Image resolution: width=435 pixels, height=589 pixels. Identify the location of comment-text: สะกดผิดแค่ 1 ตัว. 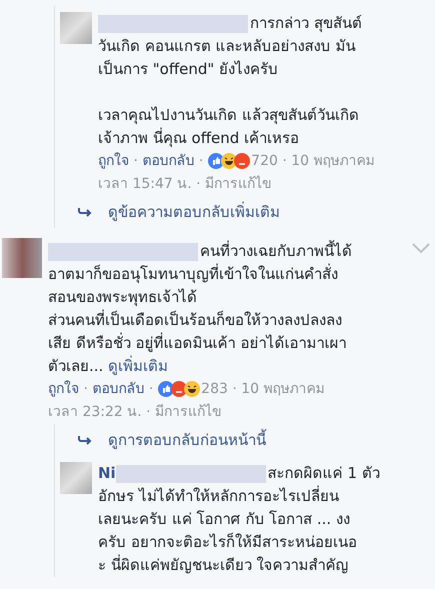
(324, 473).